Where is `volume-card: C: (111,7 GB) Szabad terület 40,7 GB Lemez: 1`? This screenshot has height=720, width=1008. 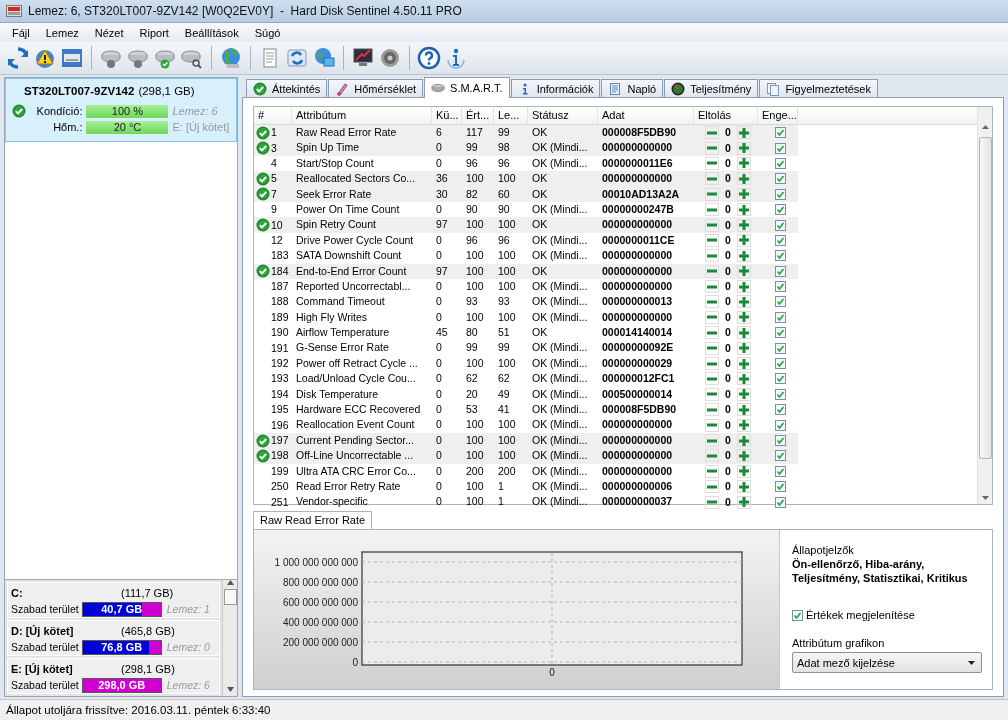 volume-card: C: (111,7 GB) Szabad terület 40,7 GB Lemez: 1 is located at coordinates (113, 600).